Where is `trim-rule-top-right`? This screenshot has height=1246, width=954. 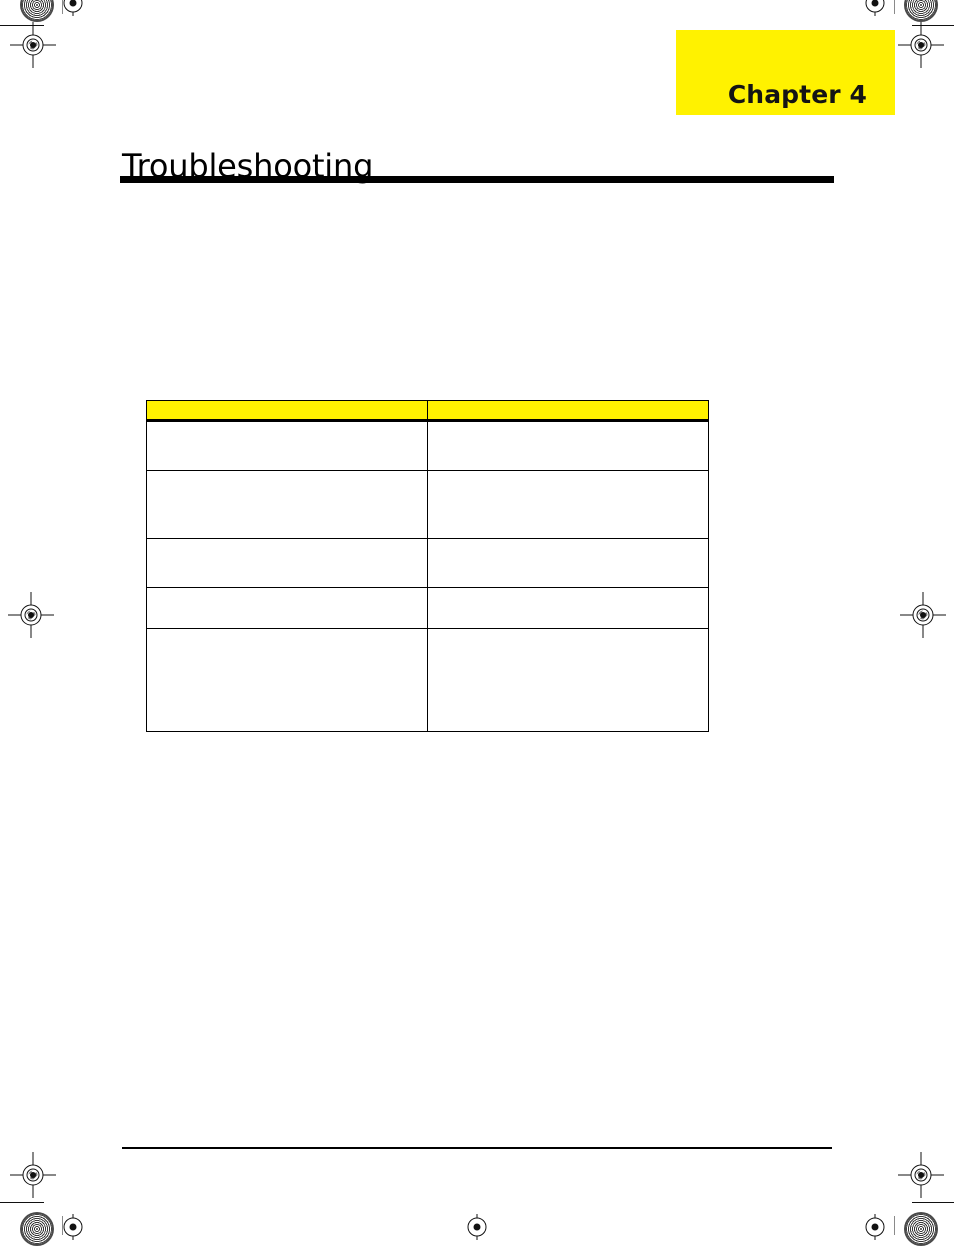 trim-rule-top-right is located at coordinates (933, 25).